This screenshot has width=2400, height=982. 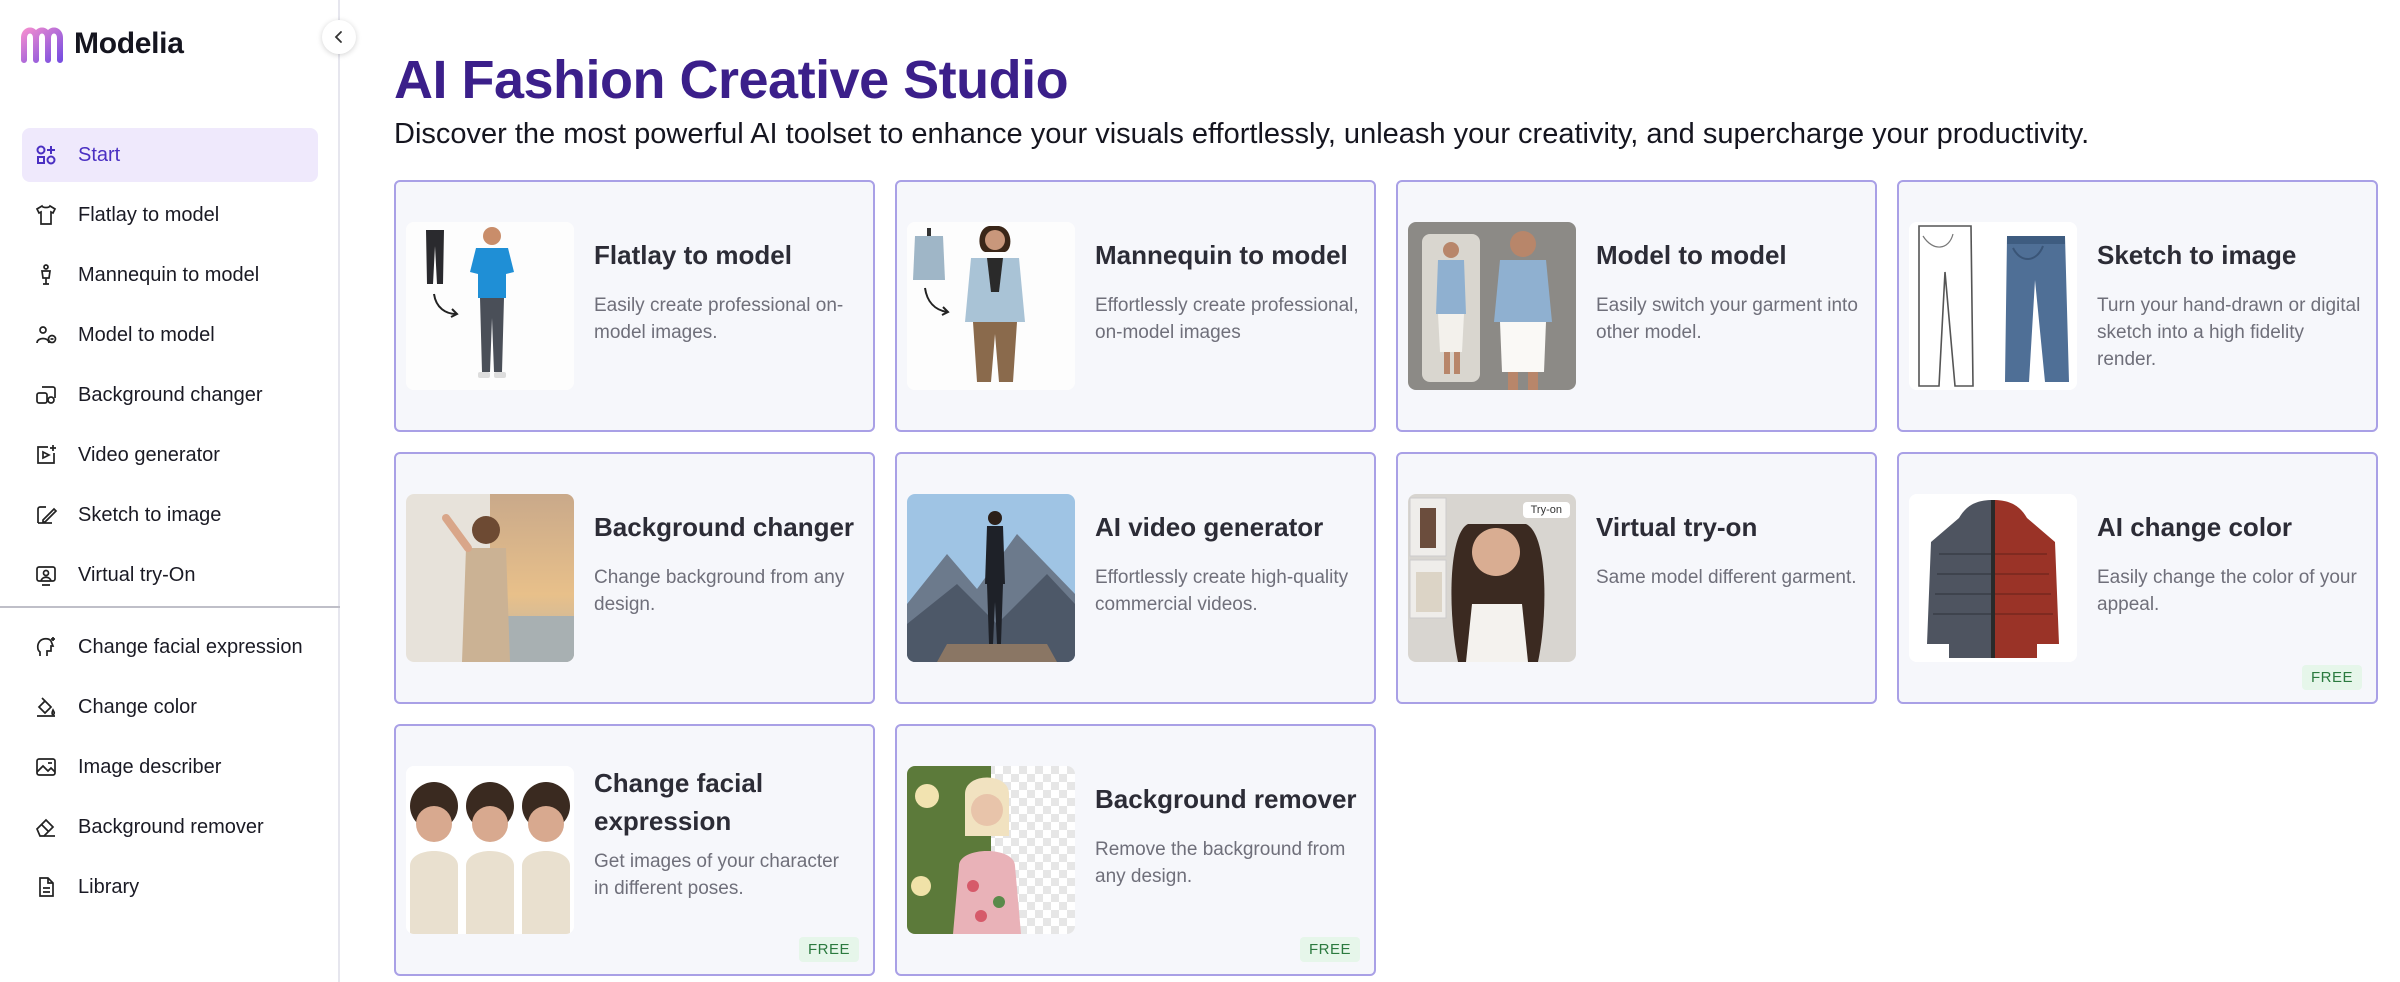 I want to click on sidebar-item-virtual-try-on: Virtual try-On, so click(x=170, y=575).